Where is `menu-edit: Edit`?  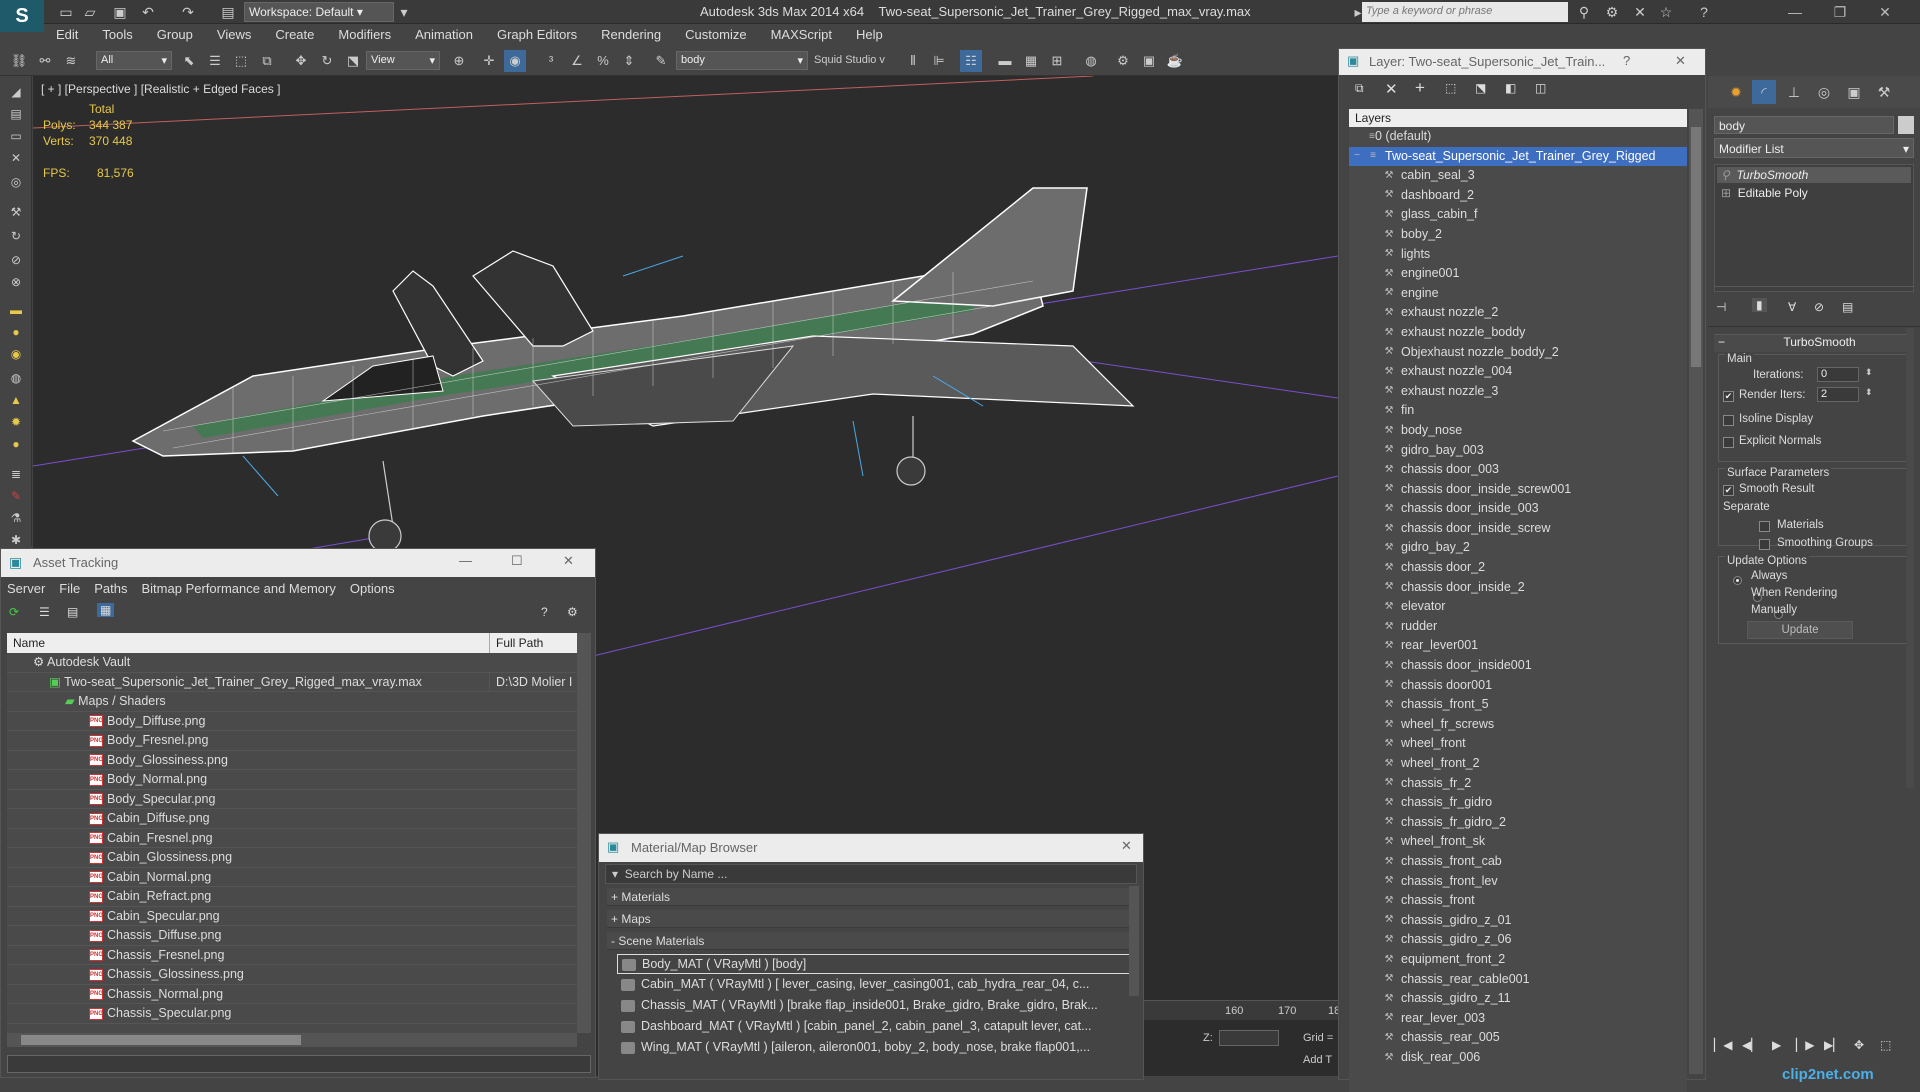
menu-edit: Edit is located at coordinates (67, 35).